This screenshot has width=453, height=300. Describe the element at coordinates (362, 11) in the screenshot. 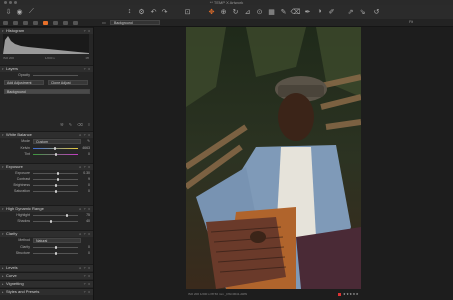

I see `apply-adjustments-icon: ⇘` at that location.